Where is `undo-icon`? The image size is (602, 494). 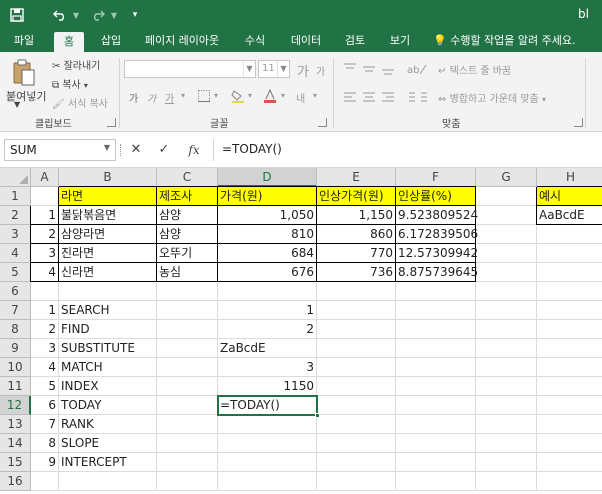
undo-icon is located at coordinates (60, 15).